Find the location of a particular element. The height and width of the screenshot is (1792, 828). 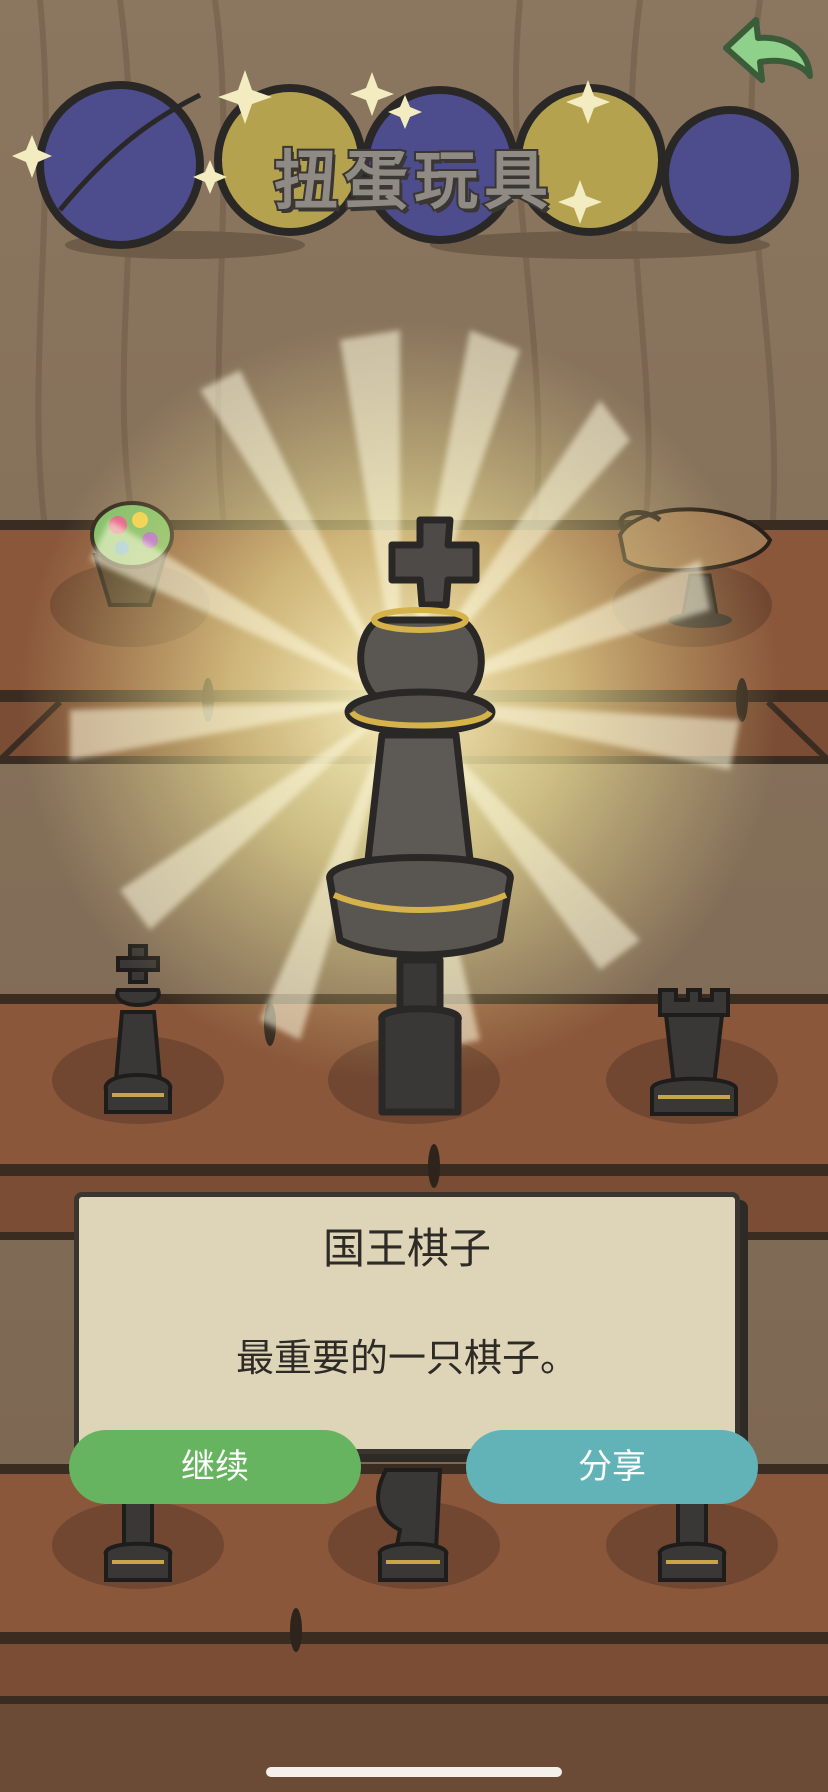

page-title: 扭蛋玩具 is located at coordinates (413, 182).